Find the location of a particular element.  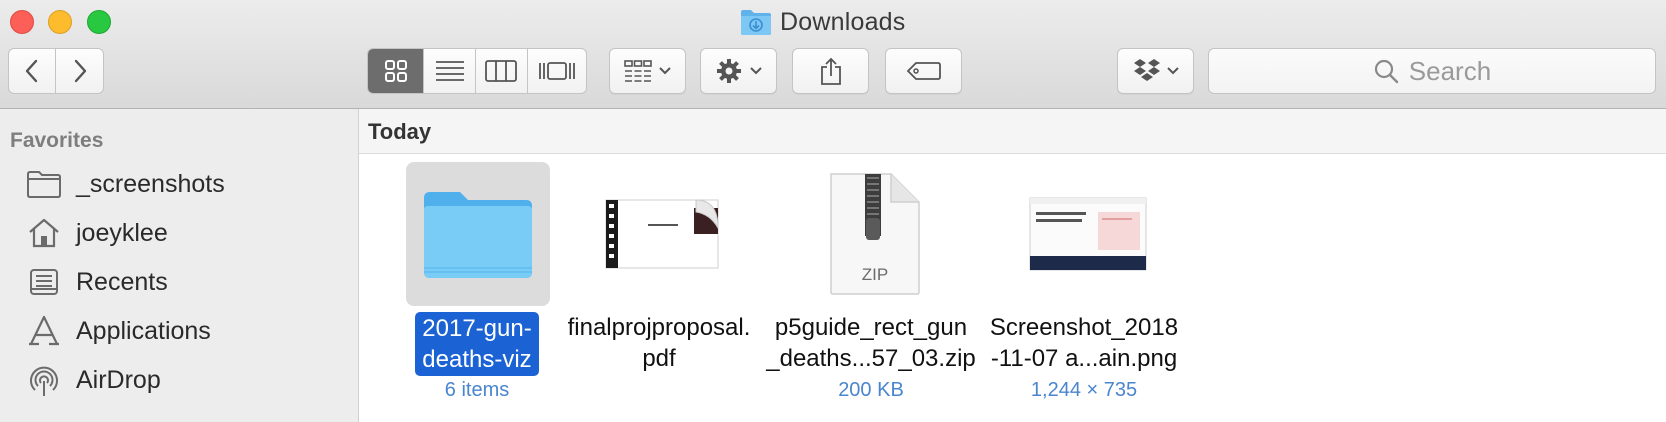

file-name: p5guide_rect_gun _deaths...57_03.zip is located at coordinates (871, 343).